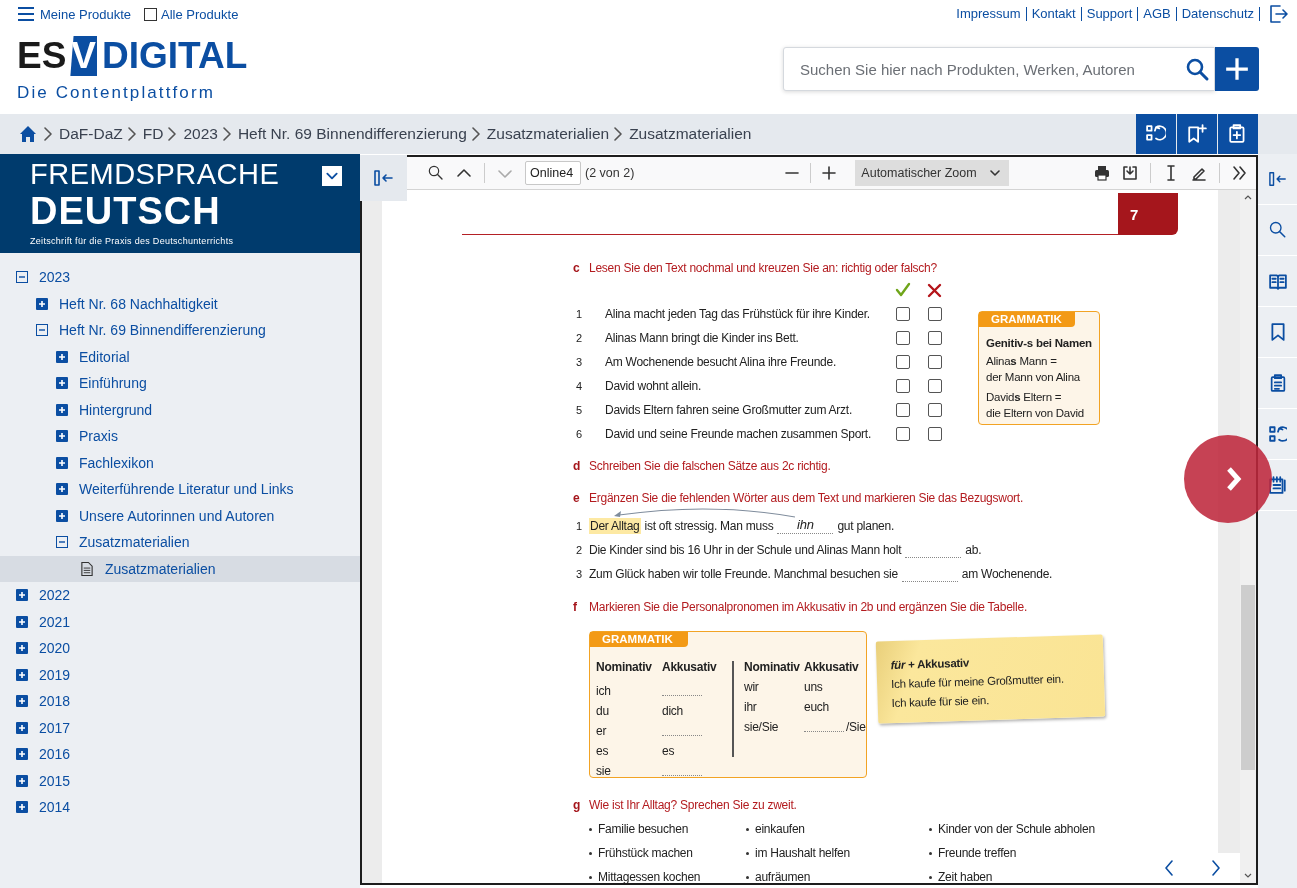 This screenshot has width=1297, height=888. I want to click on collapse-icon, so click(1277, 179).